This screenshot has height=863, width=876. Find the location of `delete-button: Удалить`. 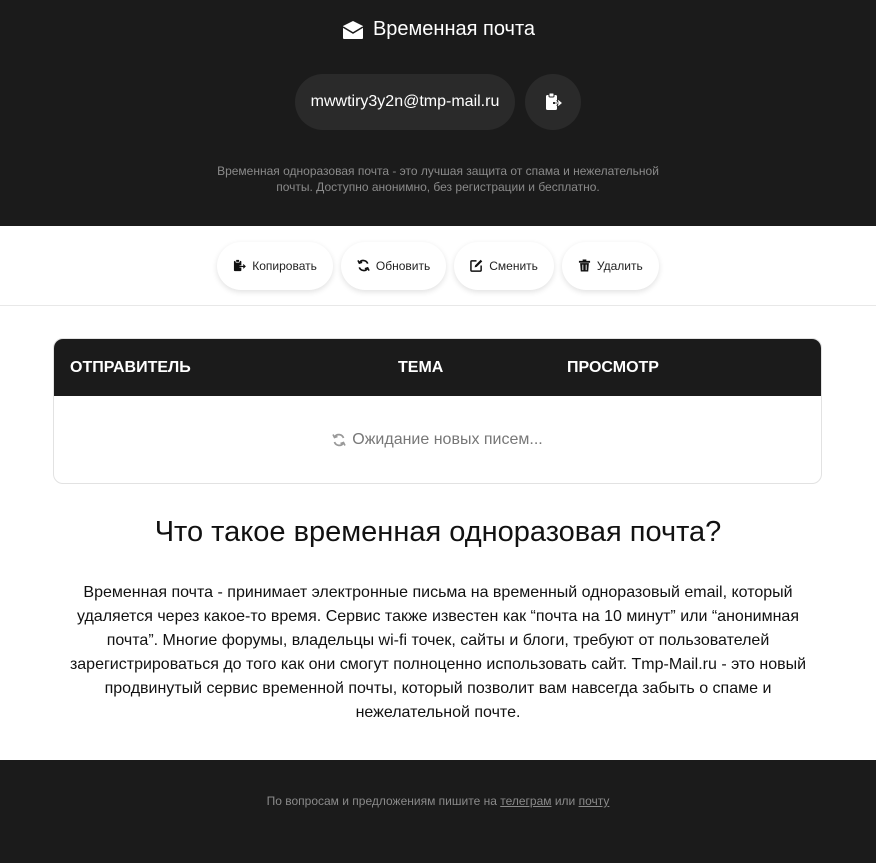

delete-button: Удалить is located at coordinates (610, 265).